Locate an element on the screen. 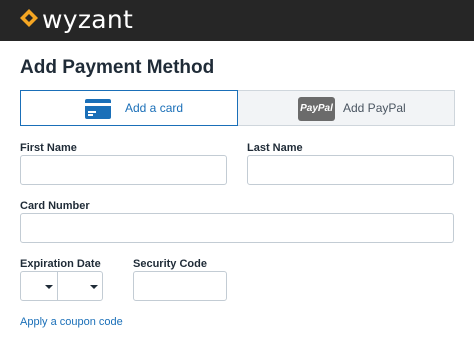 This screenshot has width=474, height=359. wyzant-logo-icon is located at coordinates (29, 18).